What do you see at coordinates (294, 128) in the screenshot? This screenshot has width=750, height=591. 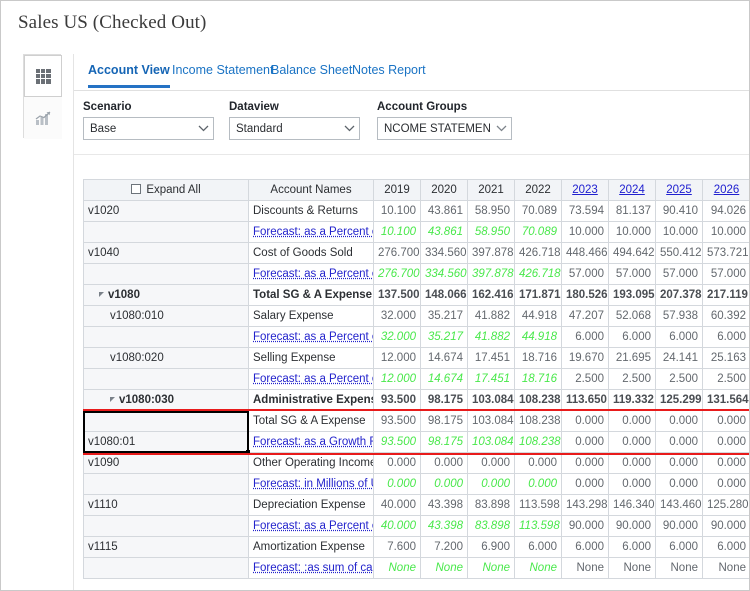 I see `dataview-select: Standard` at bounding box center [294, 128].